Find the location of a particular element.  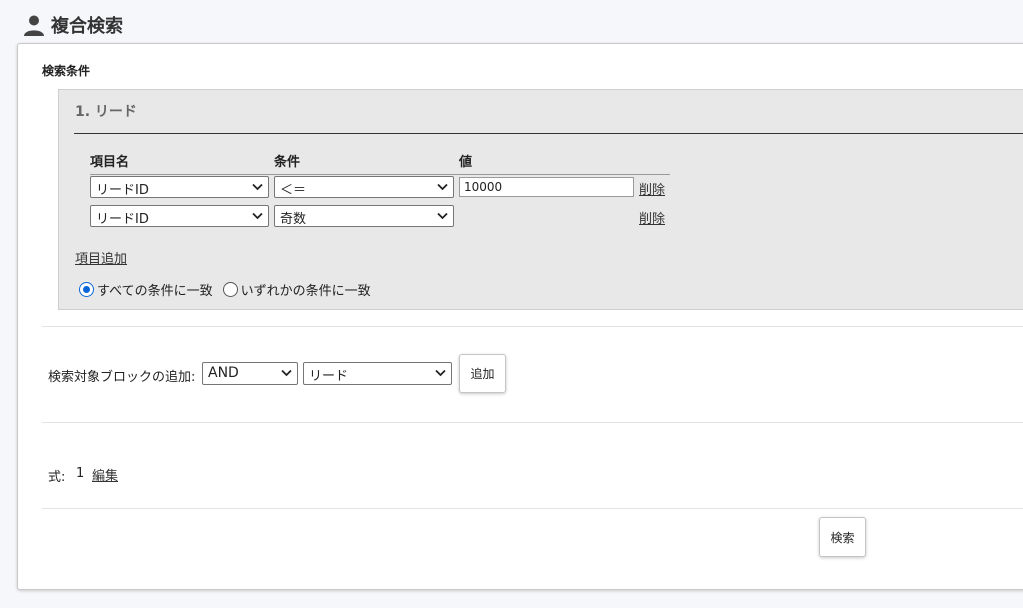

person-icon is located at coordinates (34, 25).